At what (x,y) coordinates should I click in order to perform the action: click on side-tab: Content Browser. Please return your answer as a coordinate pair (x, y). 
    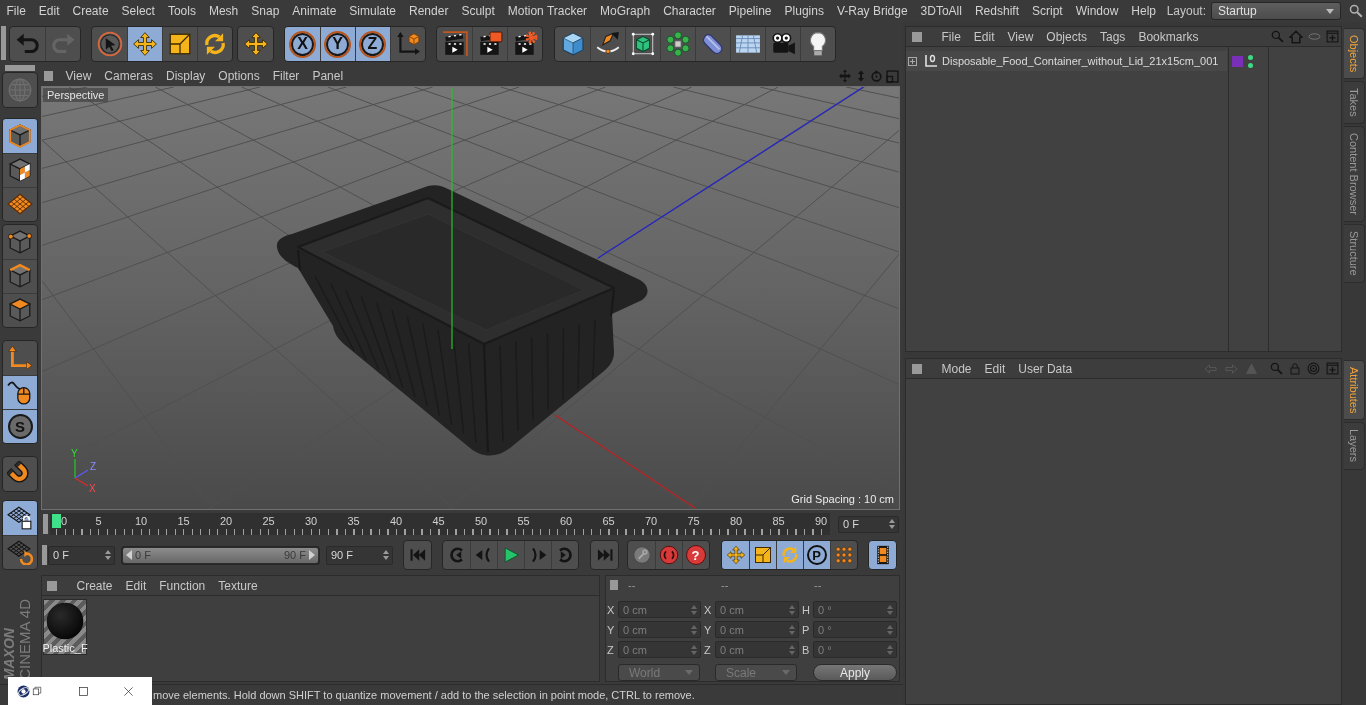
    Looking at the image, I should click on (1354, 174).